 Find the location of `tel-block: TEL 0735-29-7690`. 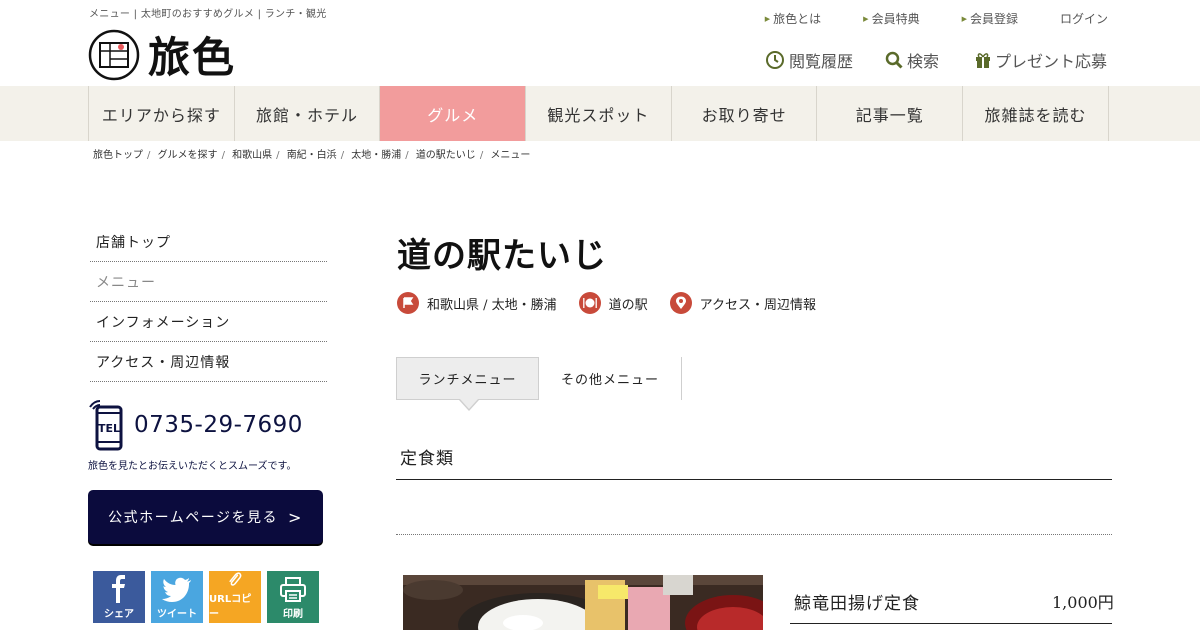

tel-block: TEL 0735-29-7690 is located at coordinates (195, 425).